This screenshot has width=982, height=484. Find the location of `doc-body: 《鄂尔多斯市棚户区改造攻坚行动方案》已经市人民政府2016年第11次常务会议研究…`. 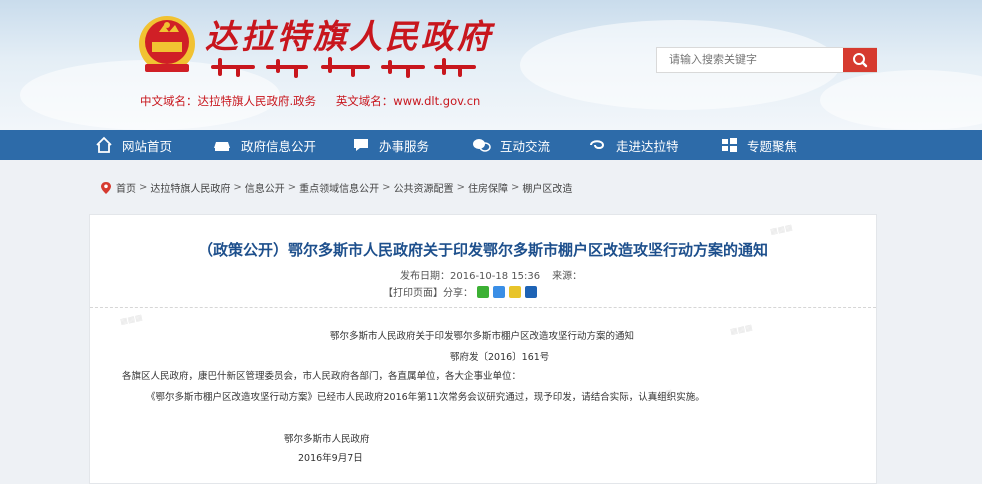

doc-body: 《鄂尔多斯市棚户区改造攻坚行动方案》已经市人民政府2016年第11次常务会议研究… is located at coordinates (425, 397).